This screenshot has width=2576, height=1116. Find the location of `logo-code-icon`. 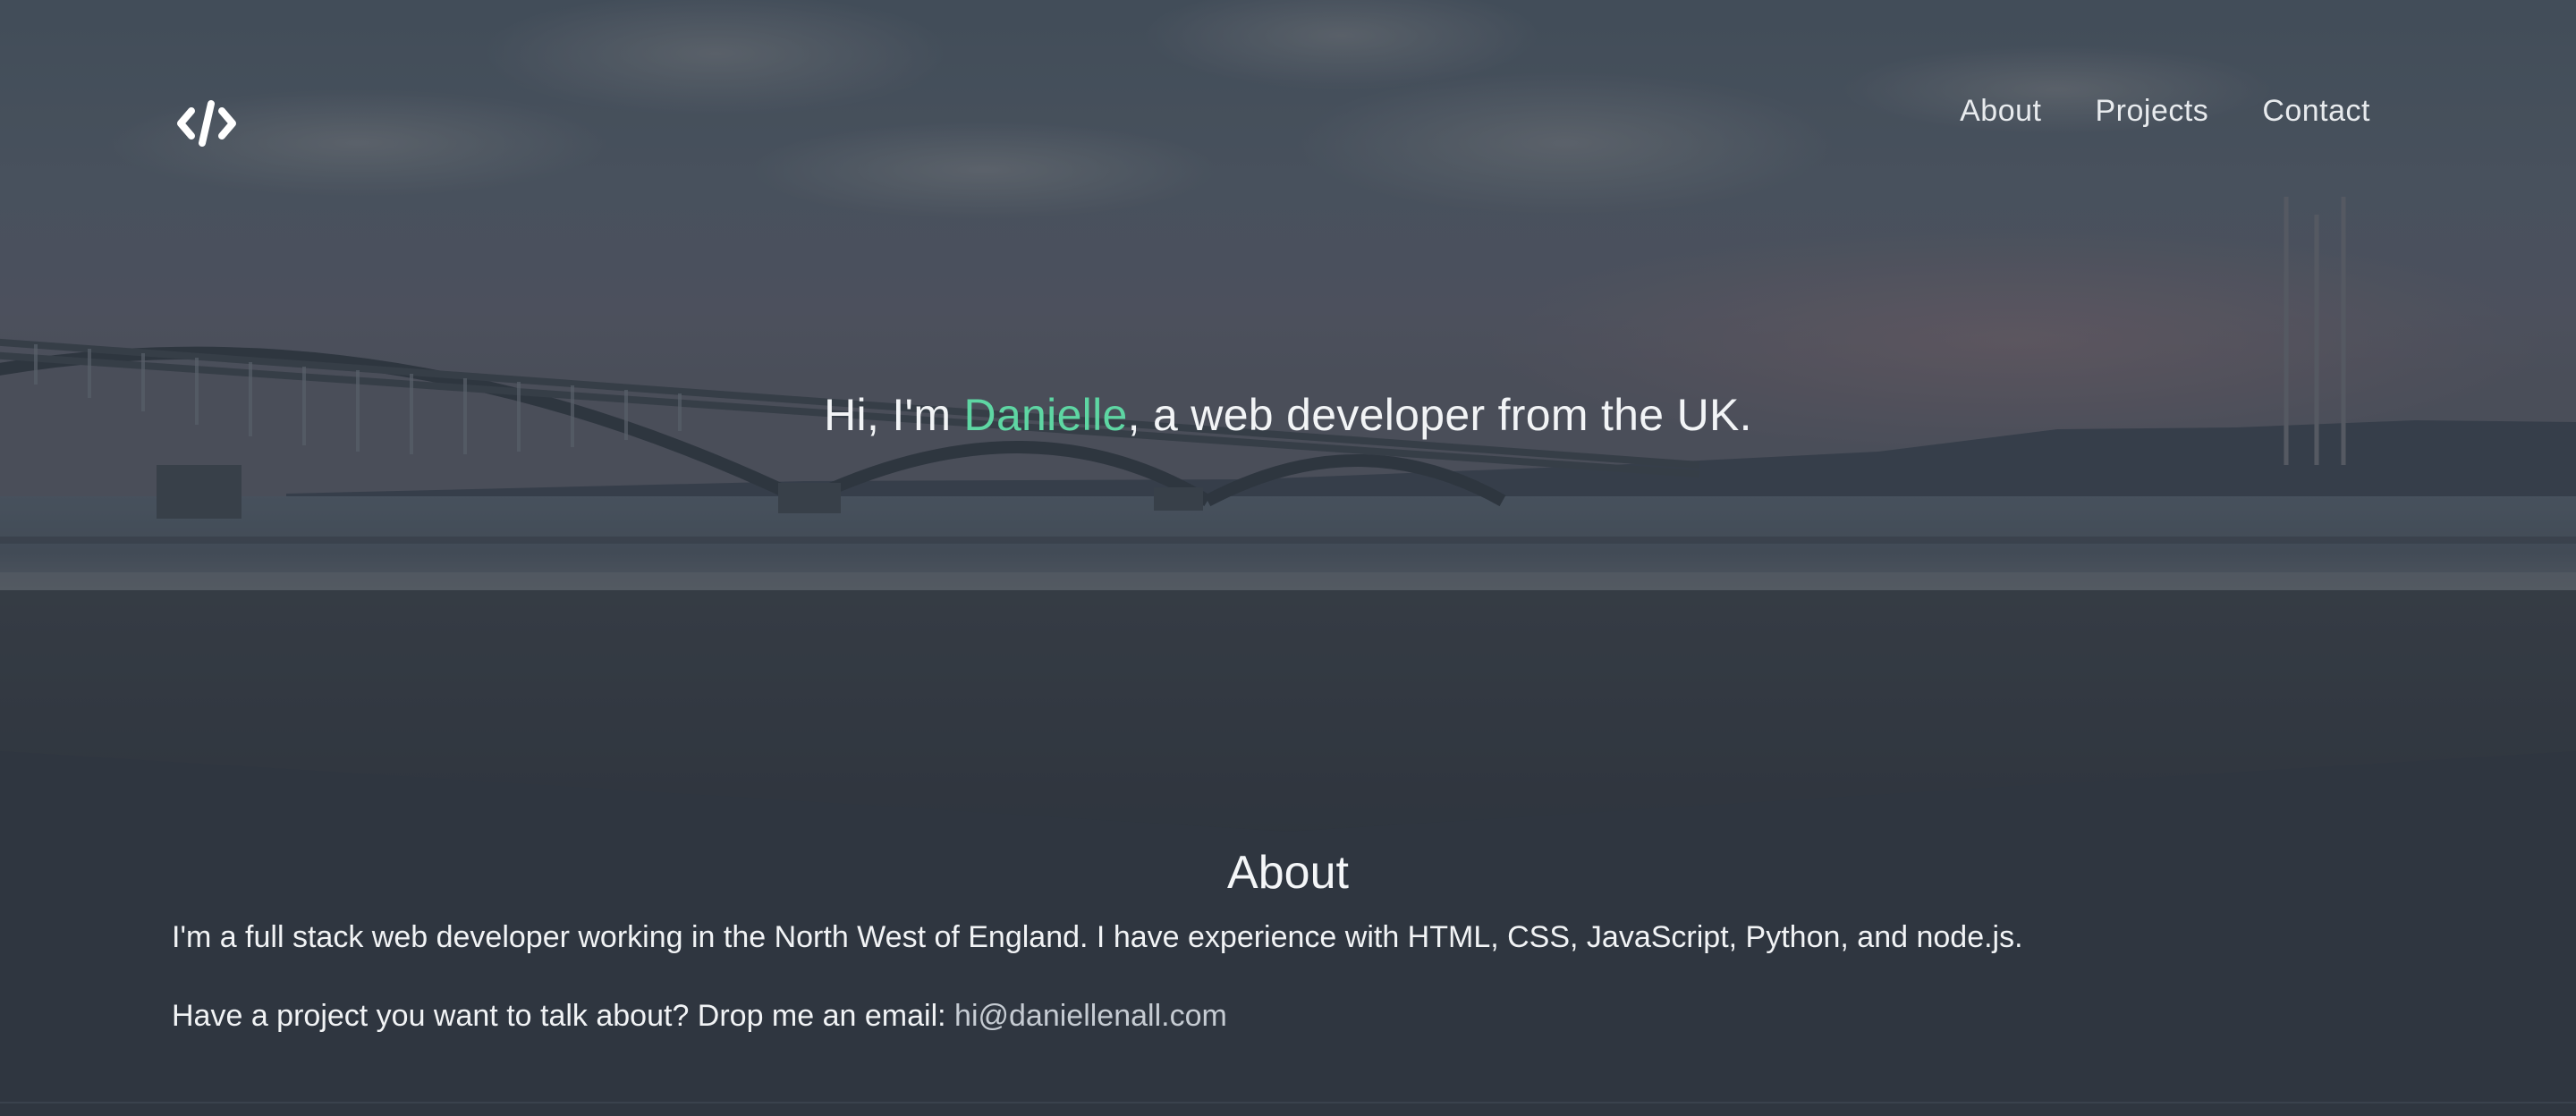

logo-code-icon is located at coordinates (206, 123).